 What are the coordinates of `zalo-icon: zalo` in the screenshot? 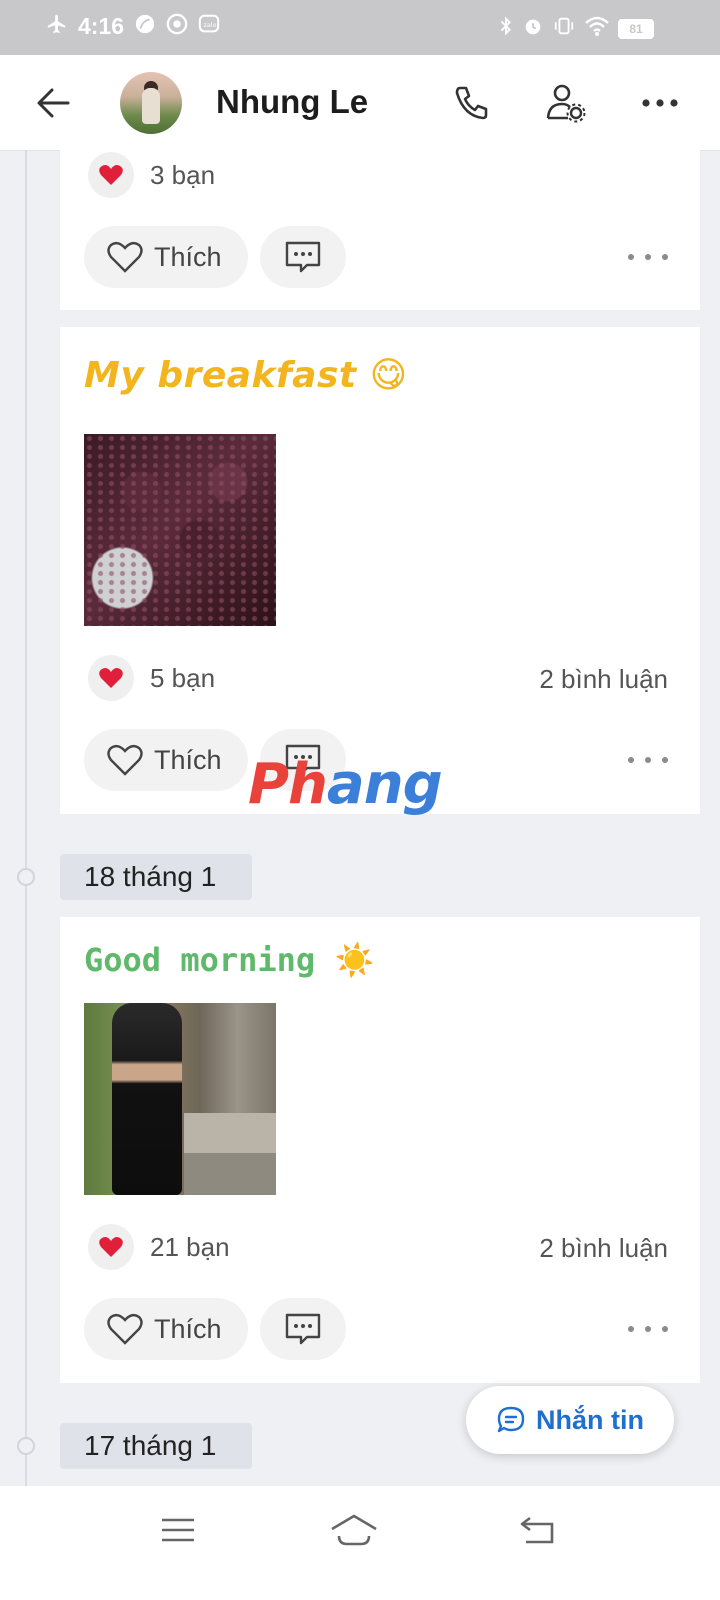 It's located at (209, 26).